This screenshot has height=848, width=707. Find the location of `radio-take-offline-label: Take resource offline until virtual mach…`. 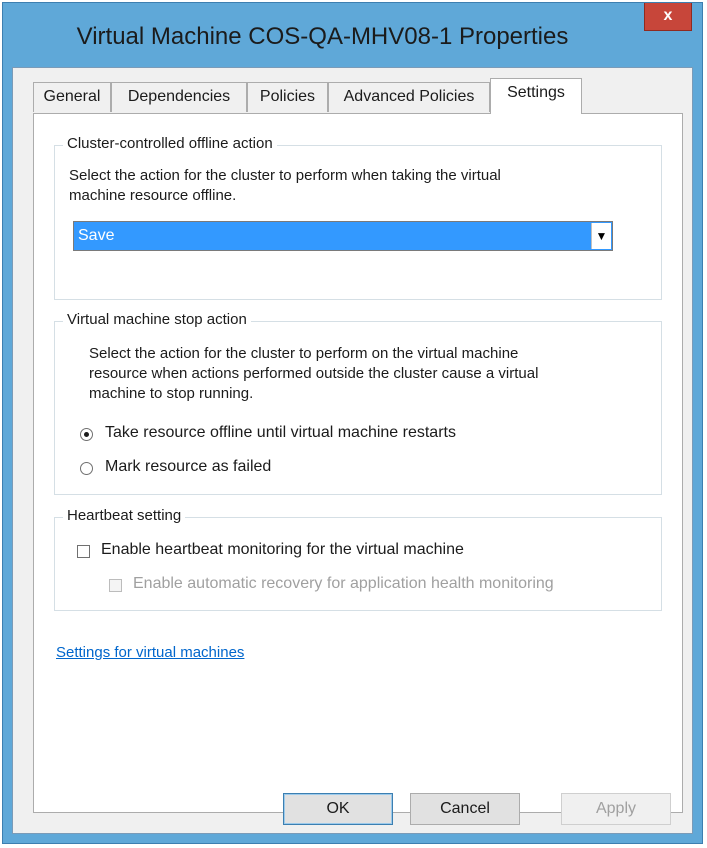

radio-take-offline-label: Take resource offline until virtual mach… is located at coordinates (280, 433).